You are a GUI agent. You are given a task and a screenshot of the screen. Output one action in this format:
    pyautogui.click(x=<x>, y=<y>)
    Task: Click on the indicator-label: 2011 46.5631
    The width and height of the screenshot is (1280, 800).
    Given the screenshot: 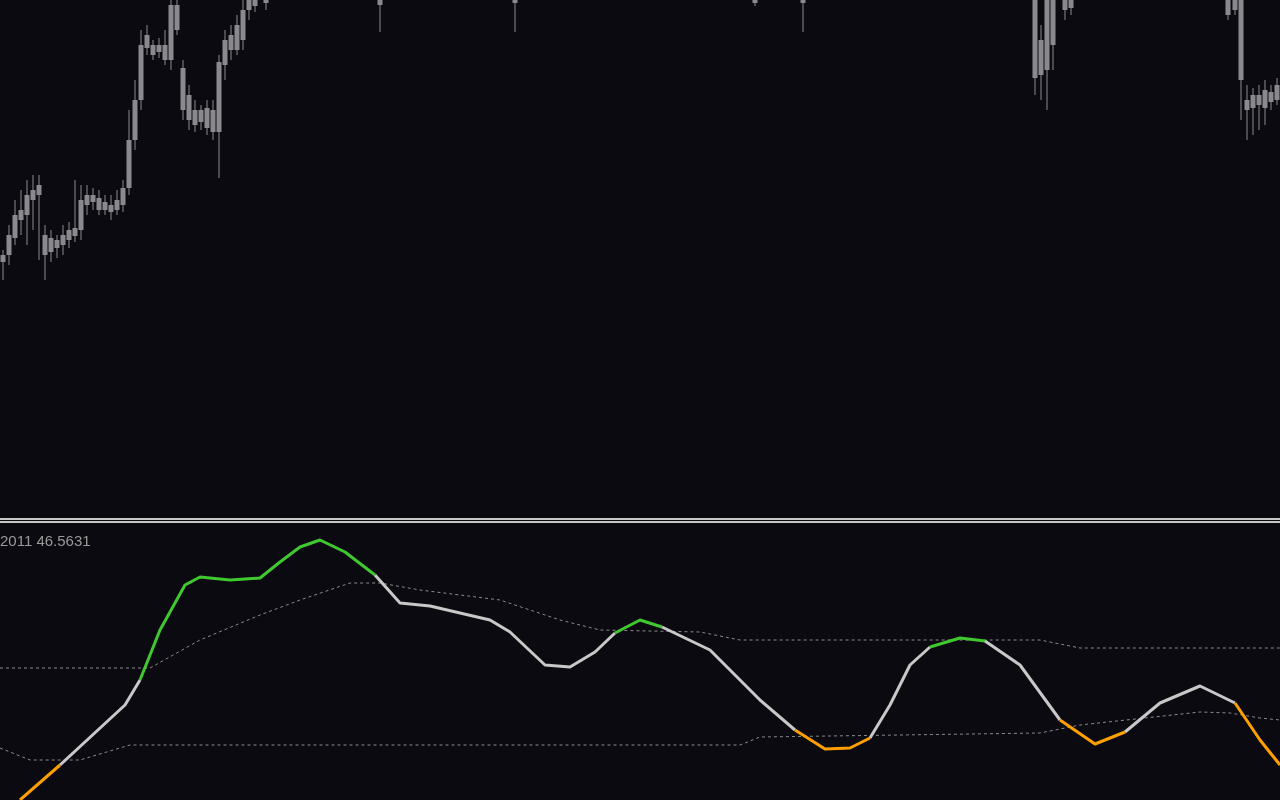 What is the action you would take?
    pyautogui.click(x=45, y=541)
    